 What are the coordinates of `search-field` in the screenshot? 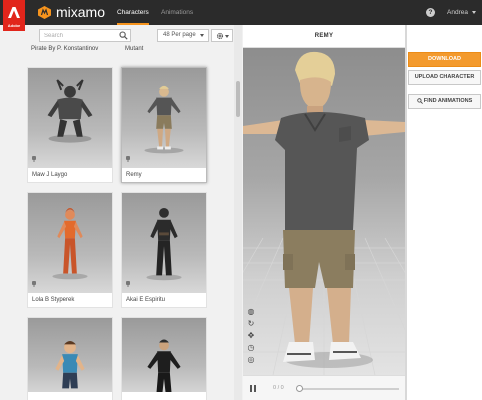 It's located at (85, 35).